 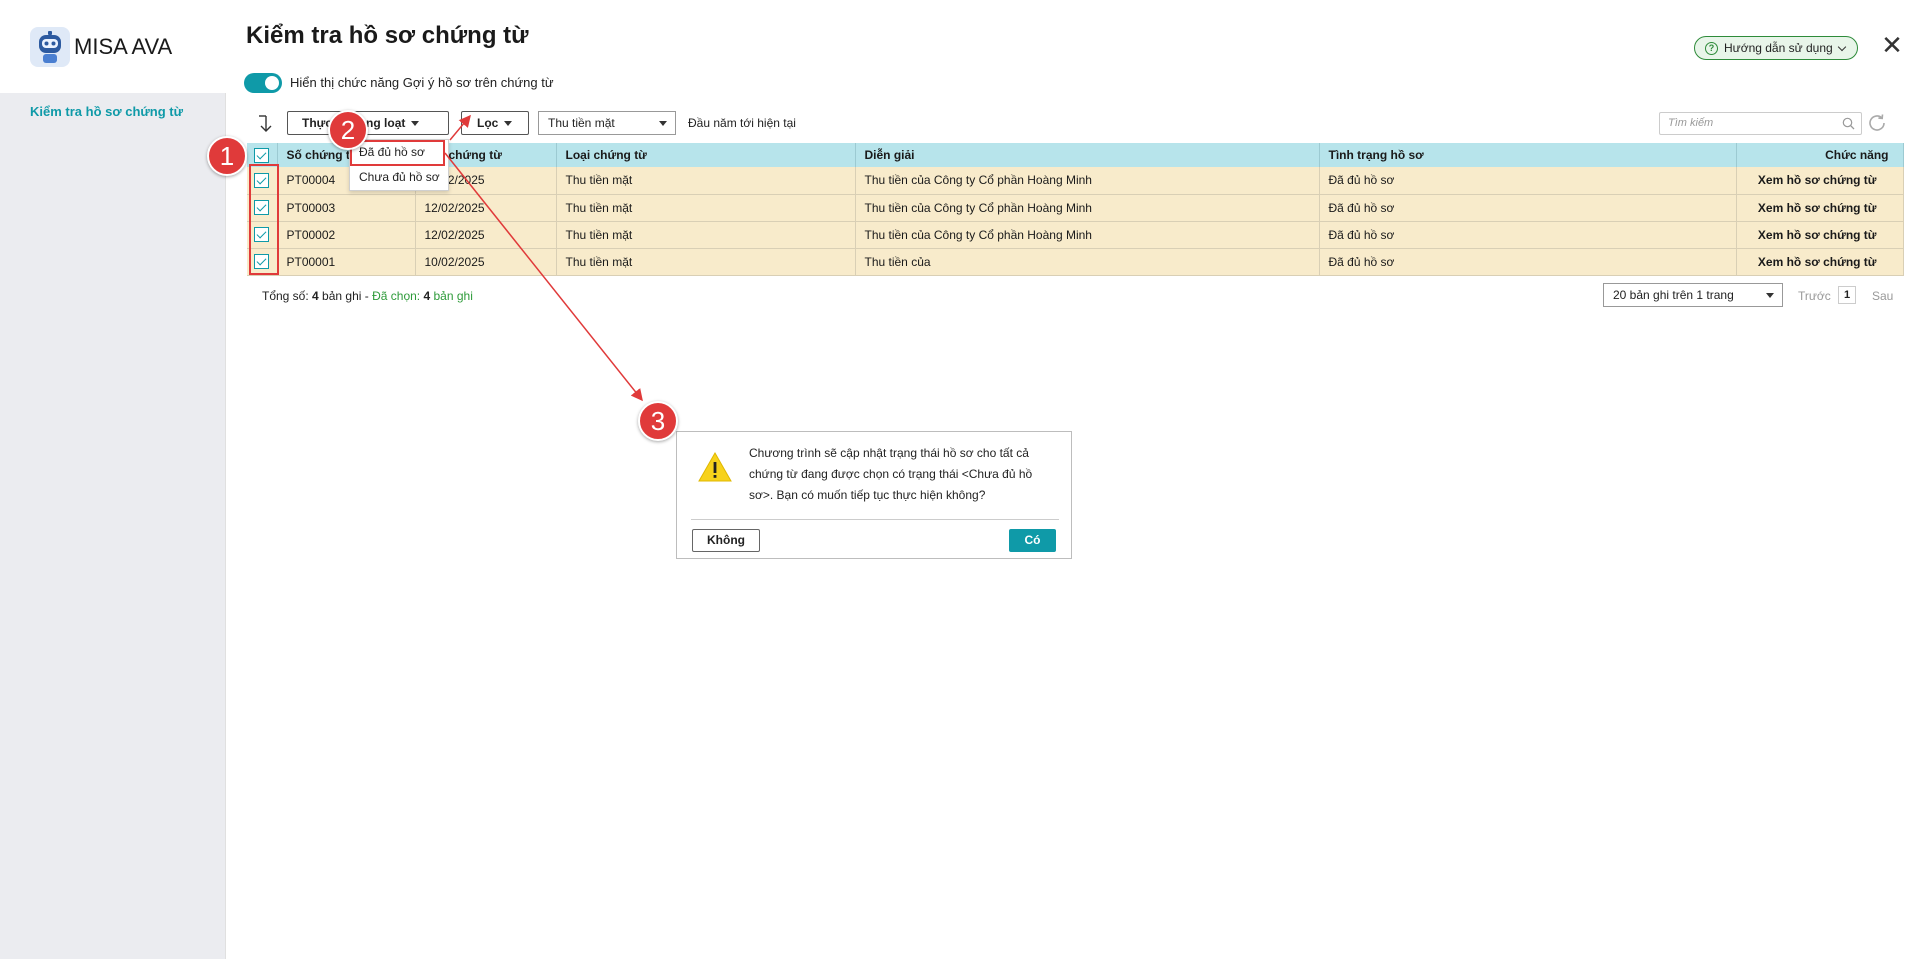 I want to click on sidebar: MISA AVA Kiểm tra hồ sơ chứng từ, so click(x=113, y=479).